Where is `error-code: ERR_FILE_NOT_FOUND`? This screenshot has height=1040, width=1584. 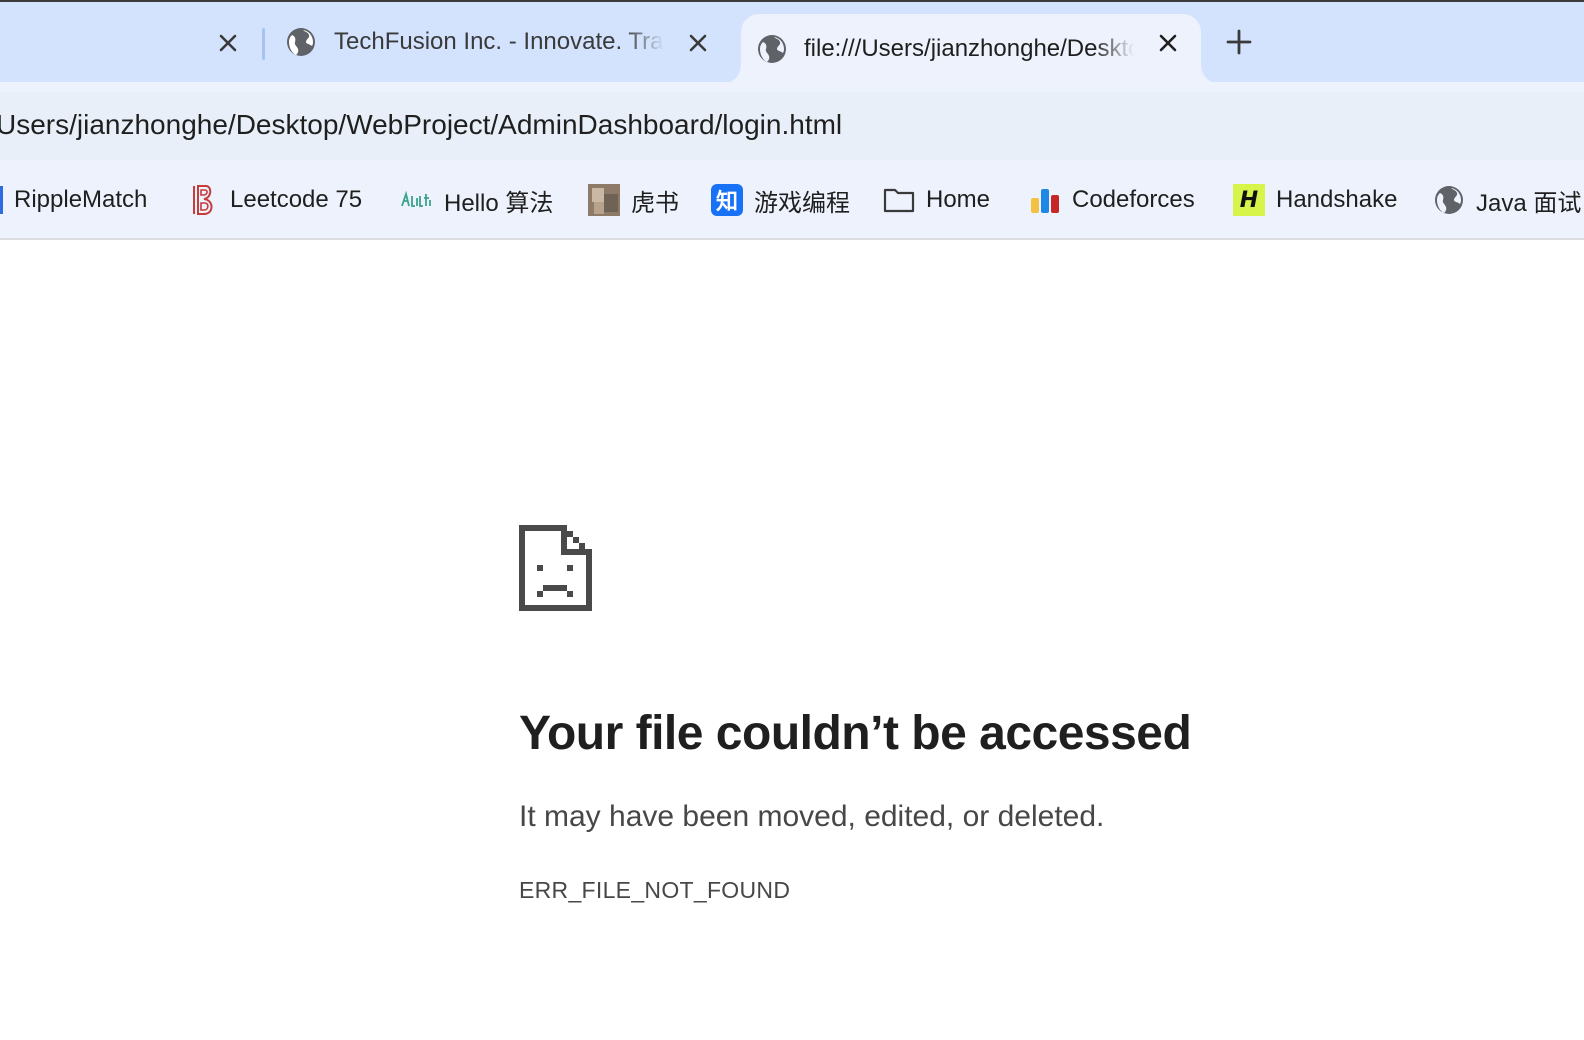 error-code: ERR_FILE_NOT_FOUND is located at coordinates (655, 890).